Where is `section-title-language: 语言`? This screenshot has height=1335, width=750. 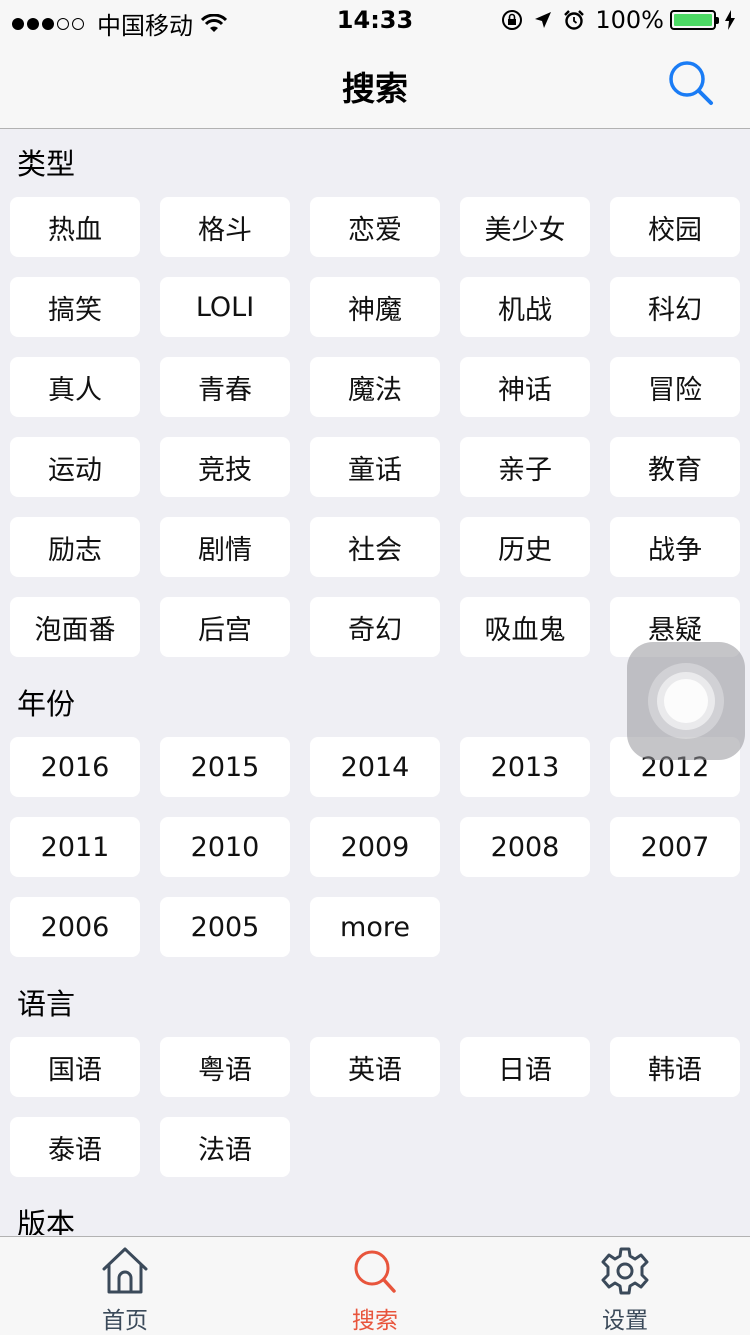
section-title-language: 语言 is located at coordinates (46, 1004).